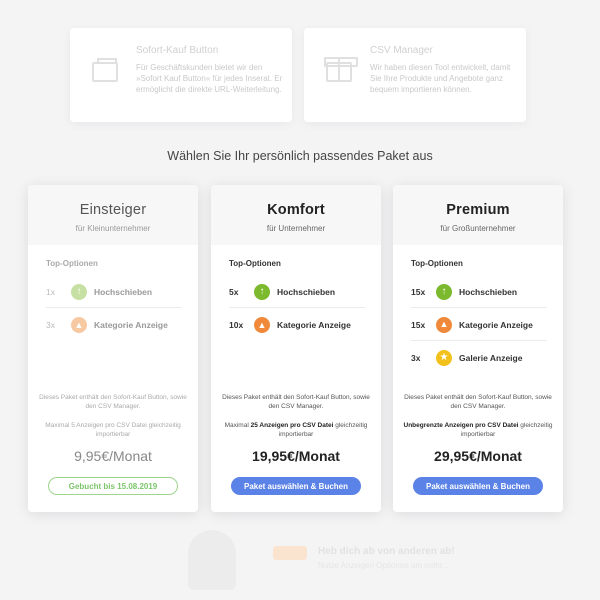 This screenshot has height=600, width=600. Describe the element at coordinates (296, 228) in the screenshot. I see `plan-subtitle: für Unternehmer` at that location.